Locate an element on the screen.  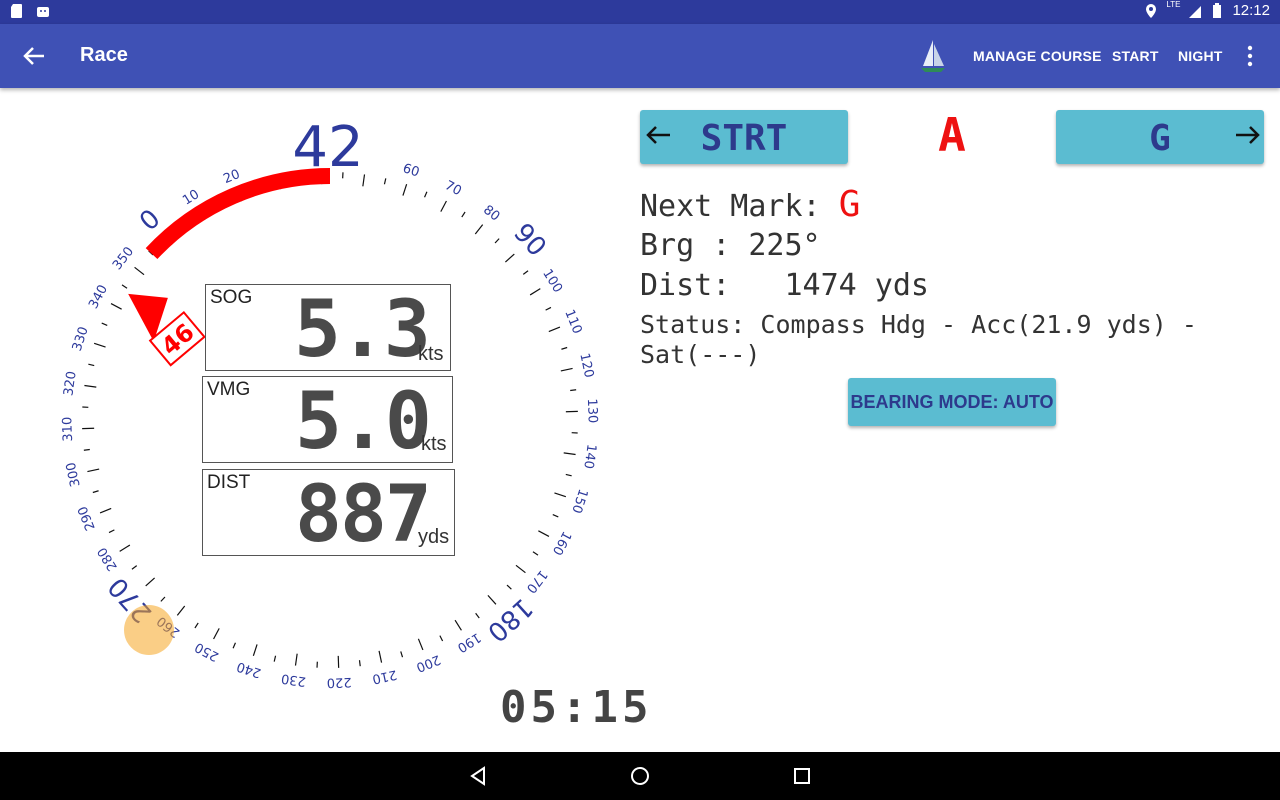
nav-recents-icon is located at coordinates (802, 776).